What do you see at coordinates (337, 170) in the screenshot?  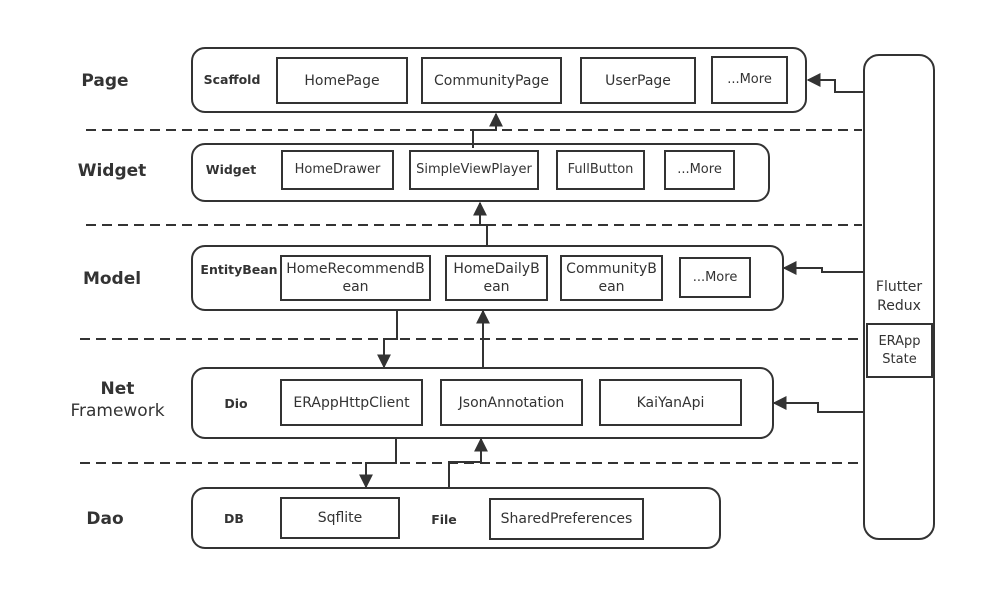 I see `component-homedrawer: HomeDrawer` at bounding box center [337, 170].